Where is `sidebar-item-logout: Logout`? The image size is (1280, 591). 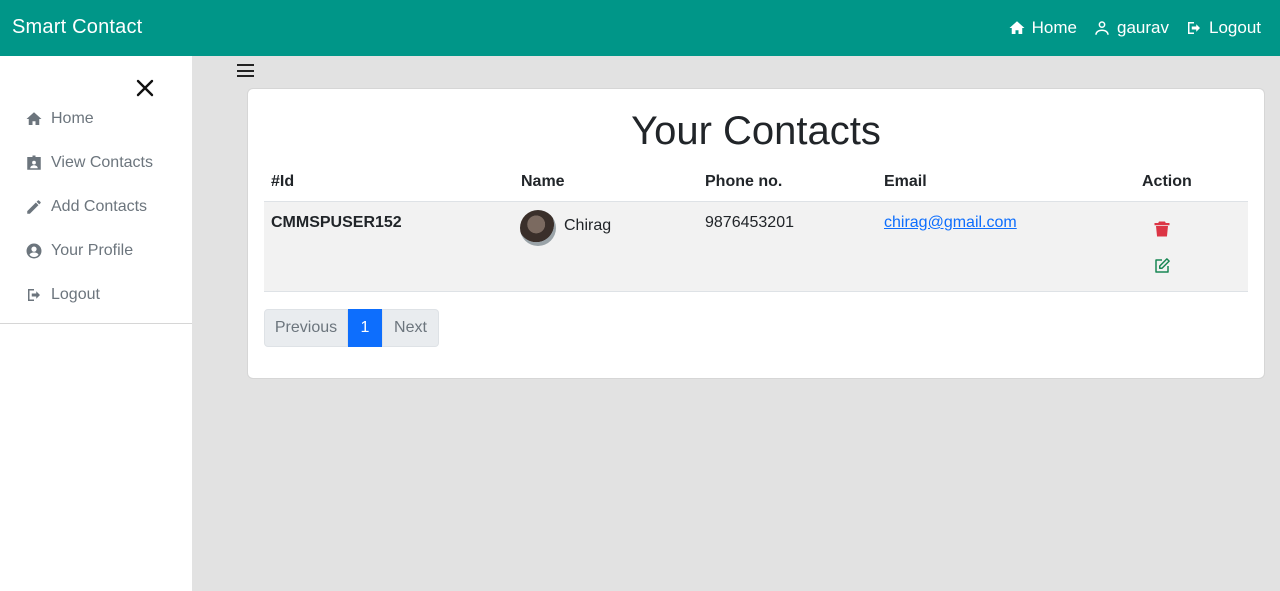 sidebar-item-logout: Logout is located at coordinates (62, 295).